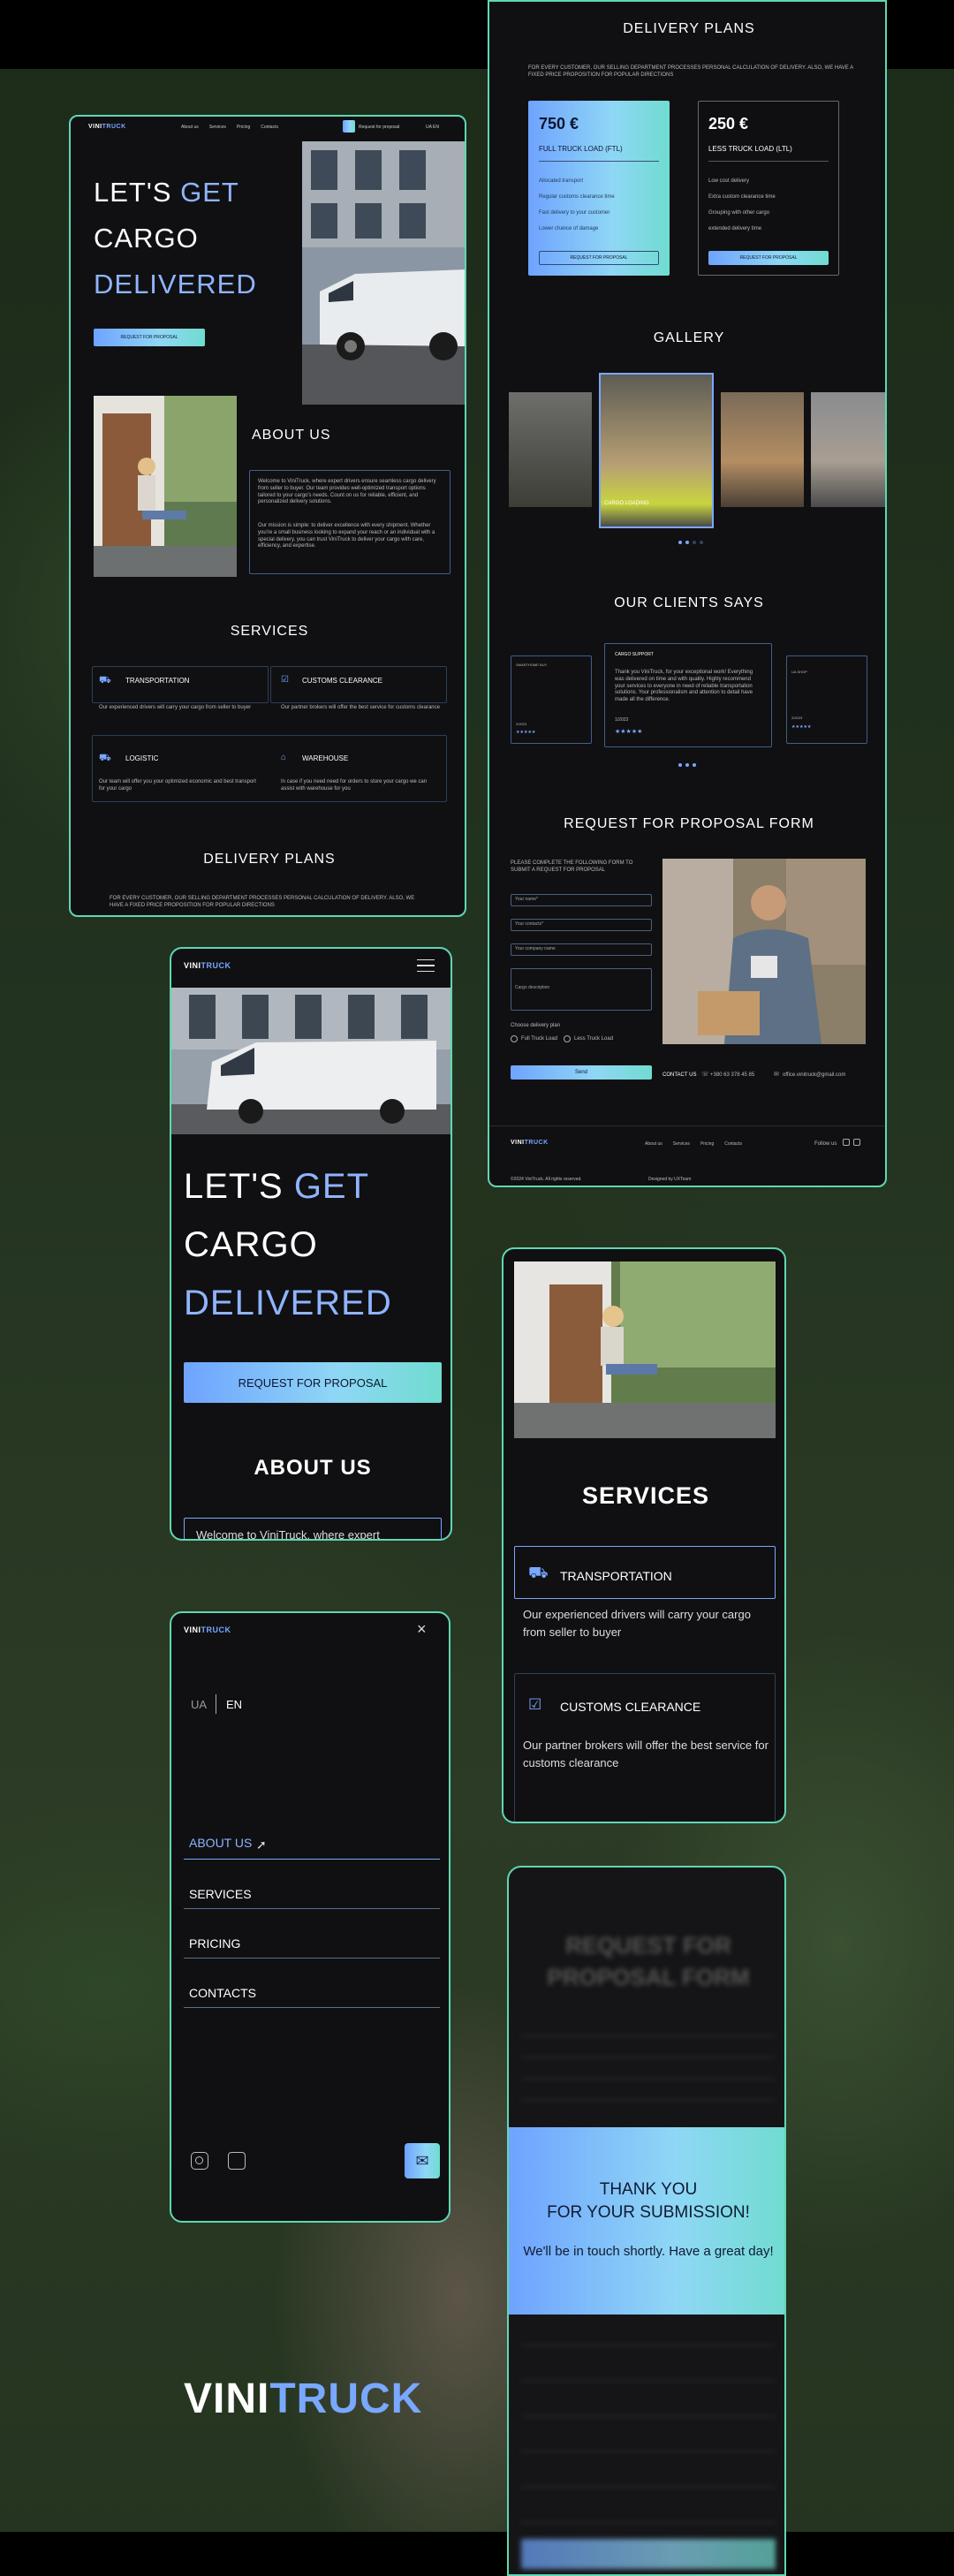  I want to click on reviews-dots, so click(687, 765).